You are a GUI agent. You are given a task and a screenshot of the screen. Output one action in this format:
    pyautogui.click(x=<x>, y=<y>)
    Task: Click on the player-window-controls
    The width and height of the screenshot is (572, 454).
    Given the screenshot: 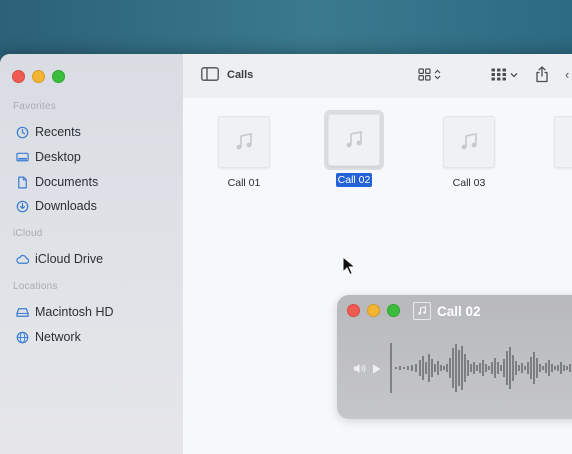 What is the action you would take?
    pyautogui.click(x=373, y=310)
    